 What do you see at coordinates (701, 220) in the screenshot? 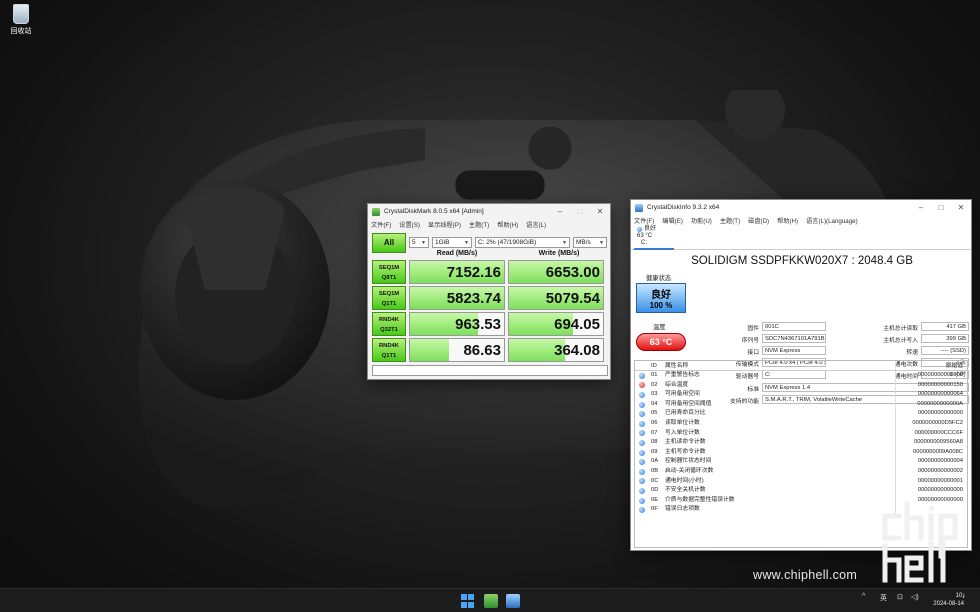
I see `cdi-menu-function: 功能(U)` at bounding box center [701, 220].